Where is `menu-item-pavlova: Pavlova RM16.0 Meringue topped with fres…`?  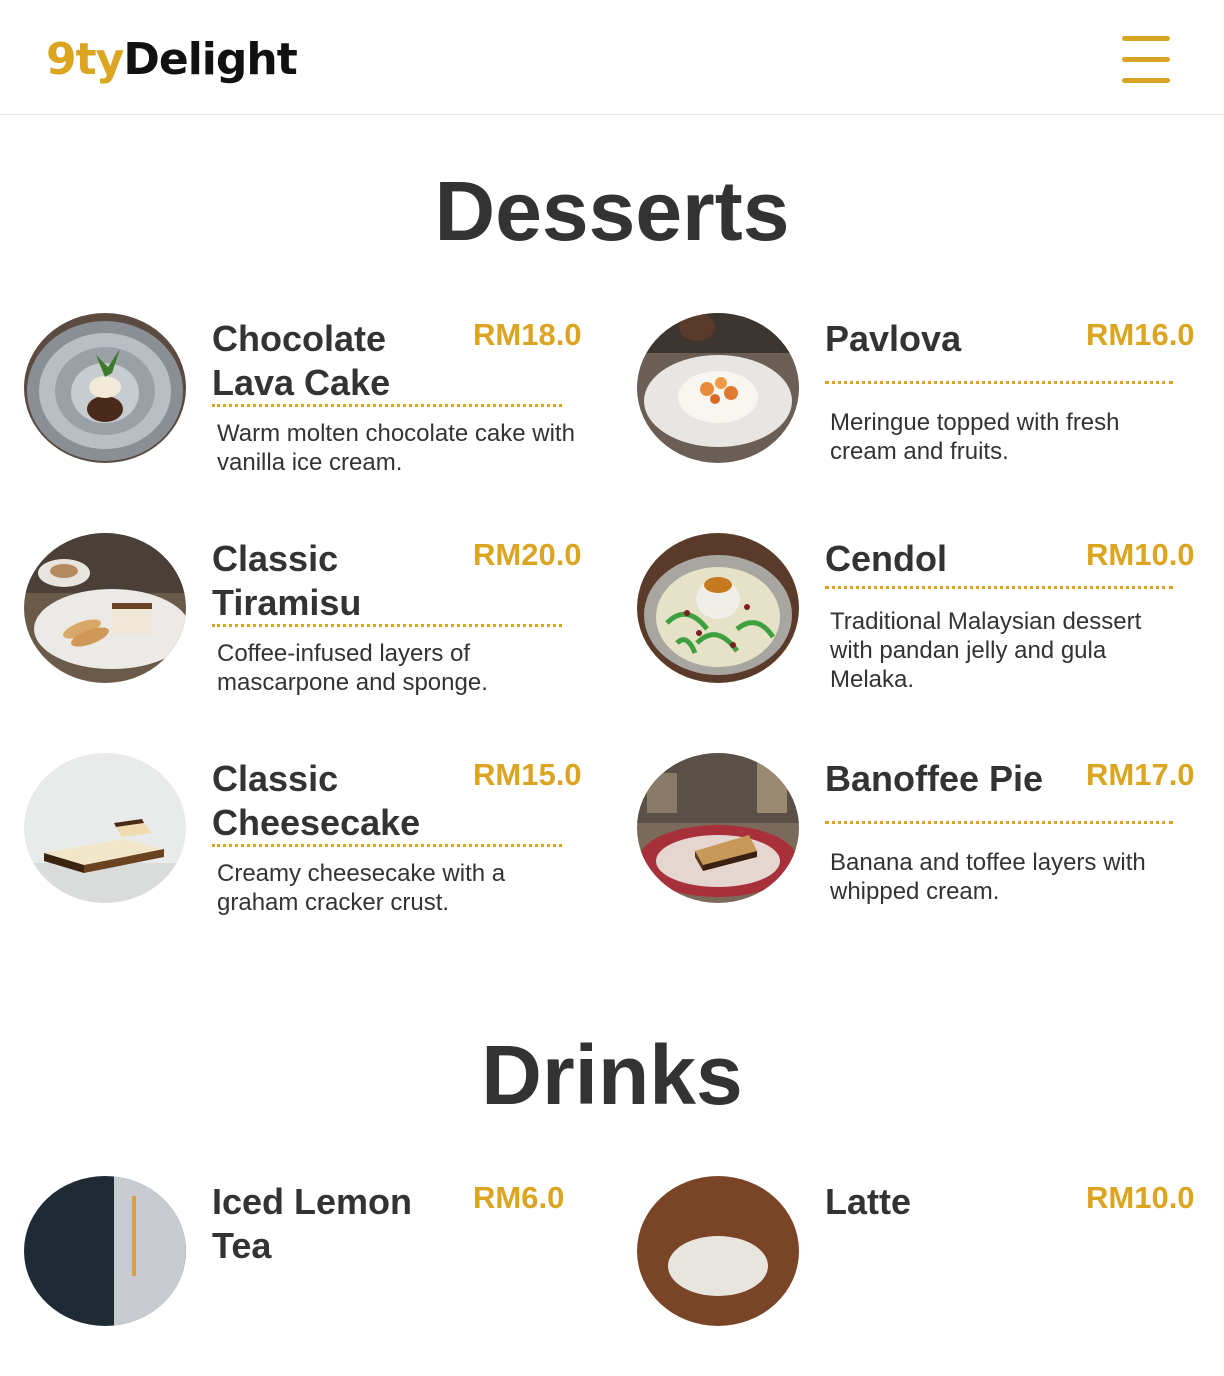 menu-item-pavlova: Pavlova RM16.0 Meringue topped with fres… is located at coordinates (930, 413).